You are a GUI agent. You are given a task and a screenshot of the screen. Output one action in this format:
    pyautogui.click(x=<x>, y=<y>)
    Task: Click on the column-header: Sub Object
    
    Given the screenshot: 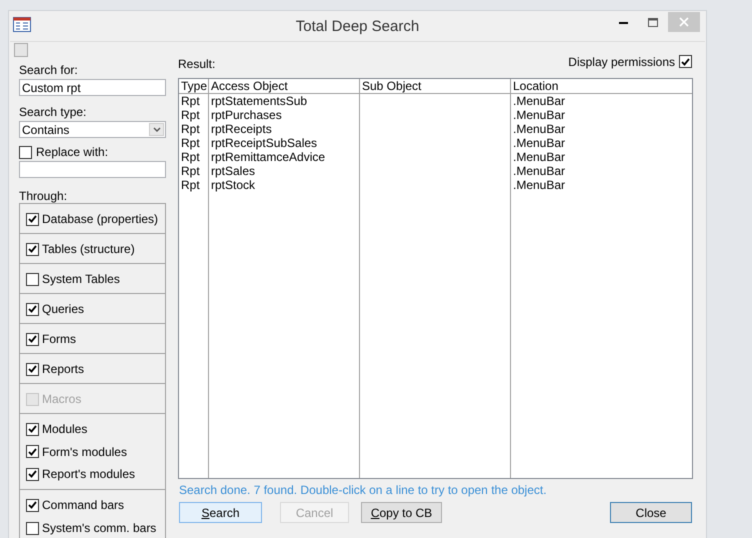 What is the action you would take?
    pyautogui.click(x=435, y=86)
    